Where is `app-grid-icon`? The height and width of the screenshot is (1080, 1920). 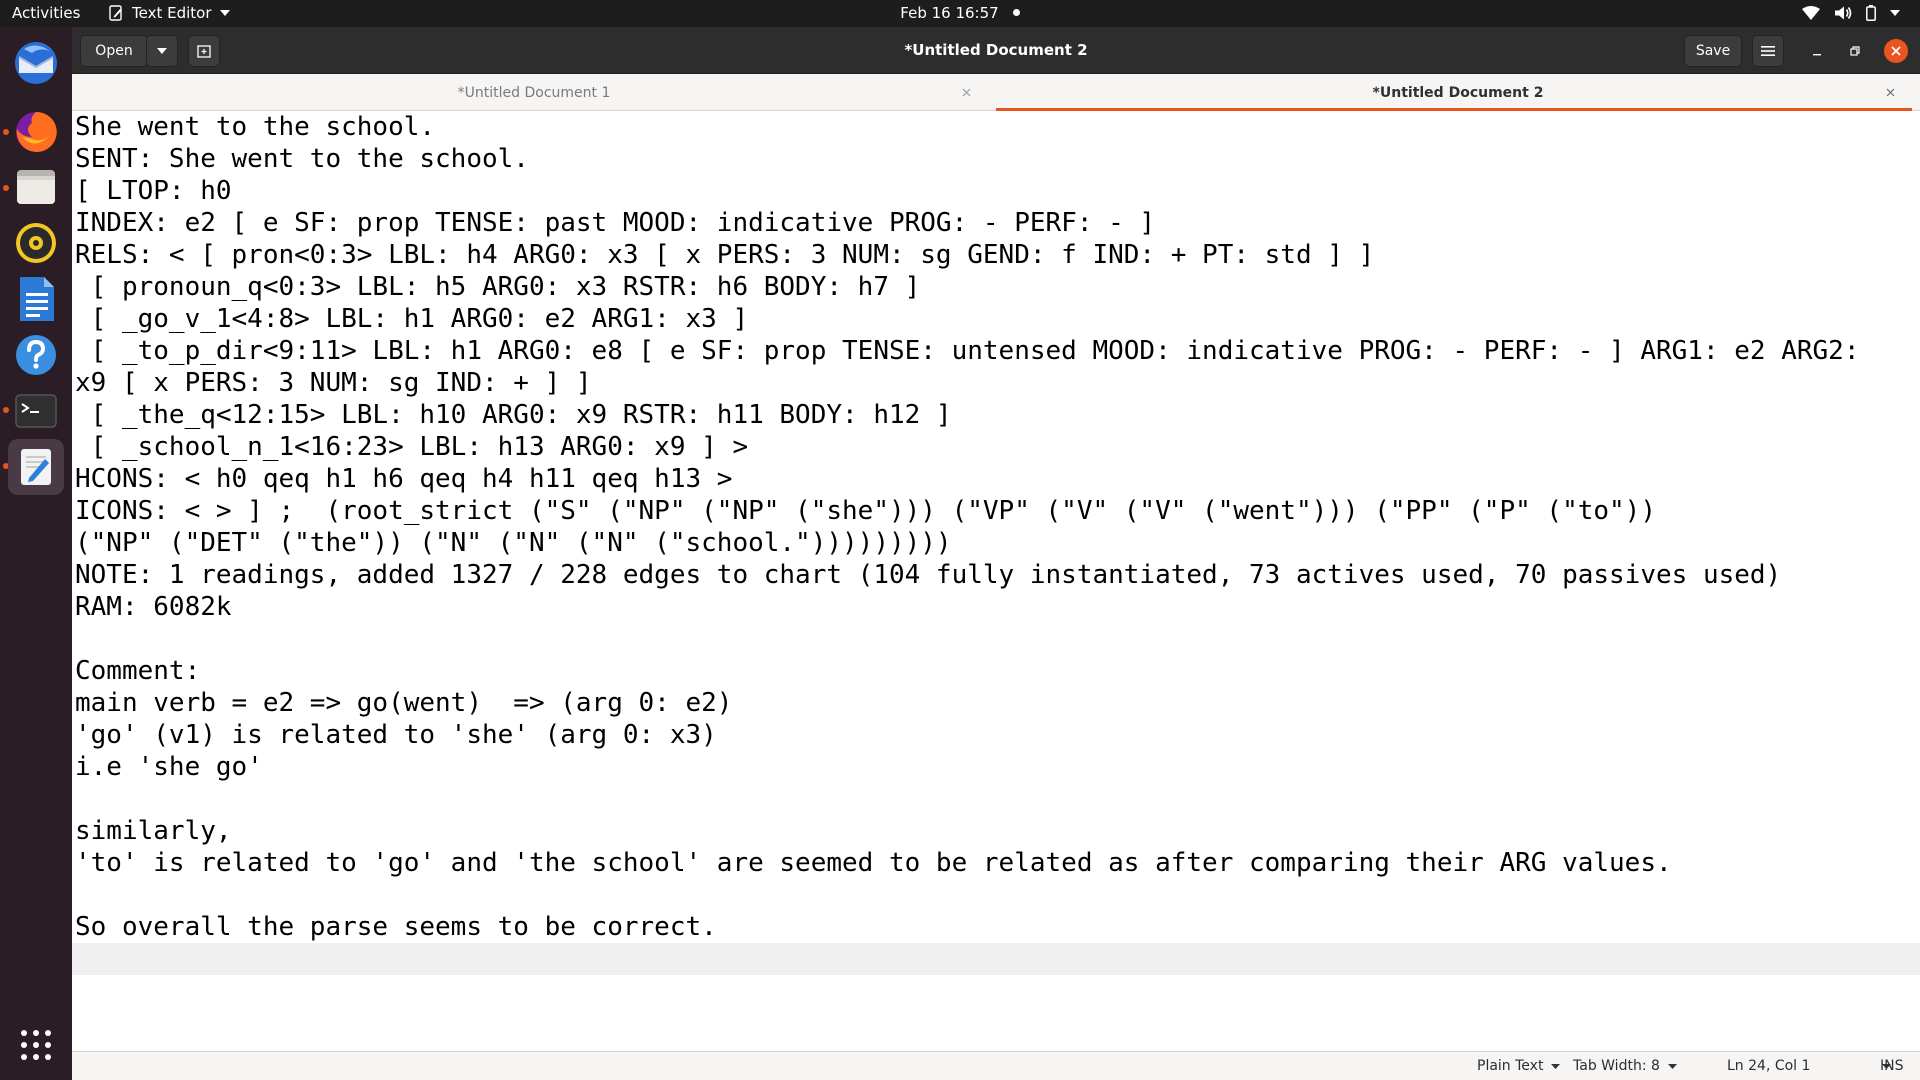 app-grid-icon is located at coordinates (36, 1045).